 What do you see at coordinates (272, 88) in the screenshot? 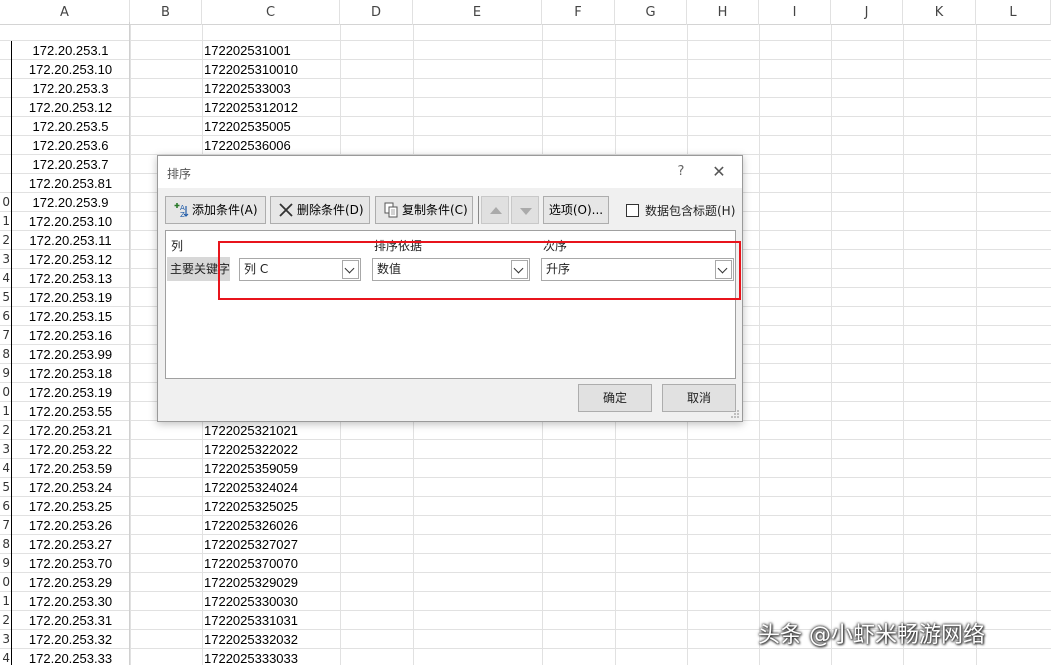
I see `cell-c: 172202533003` at bounding box center [272, 88].